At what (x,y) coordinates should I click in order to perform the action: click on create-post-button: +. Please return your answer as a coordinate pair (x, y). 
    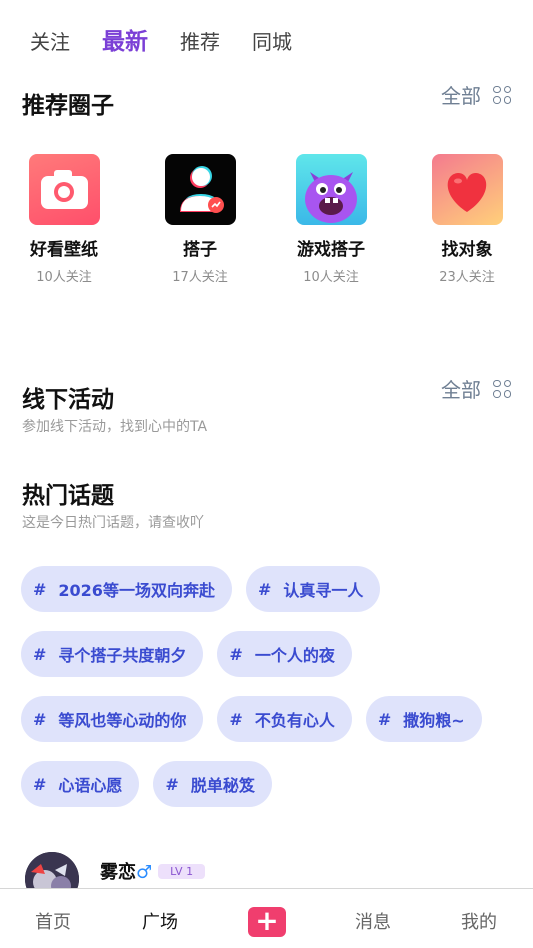
    Looking at the image, I should click on (267, 922).